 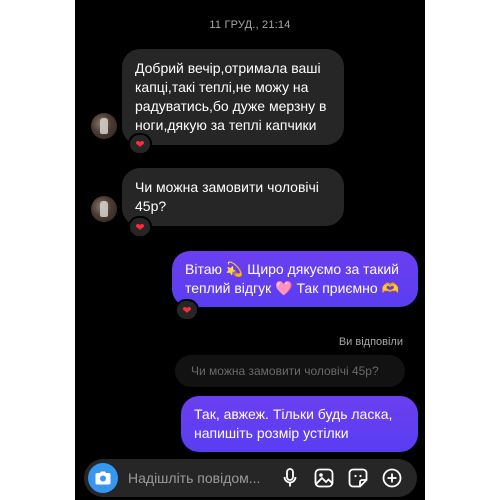 I want to click on microphone-button, so click(x=290, y=478).